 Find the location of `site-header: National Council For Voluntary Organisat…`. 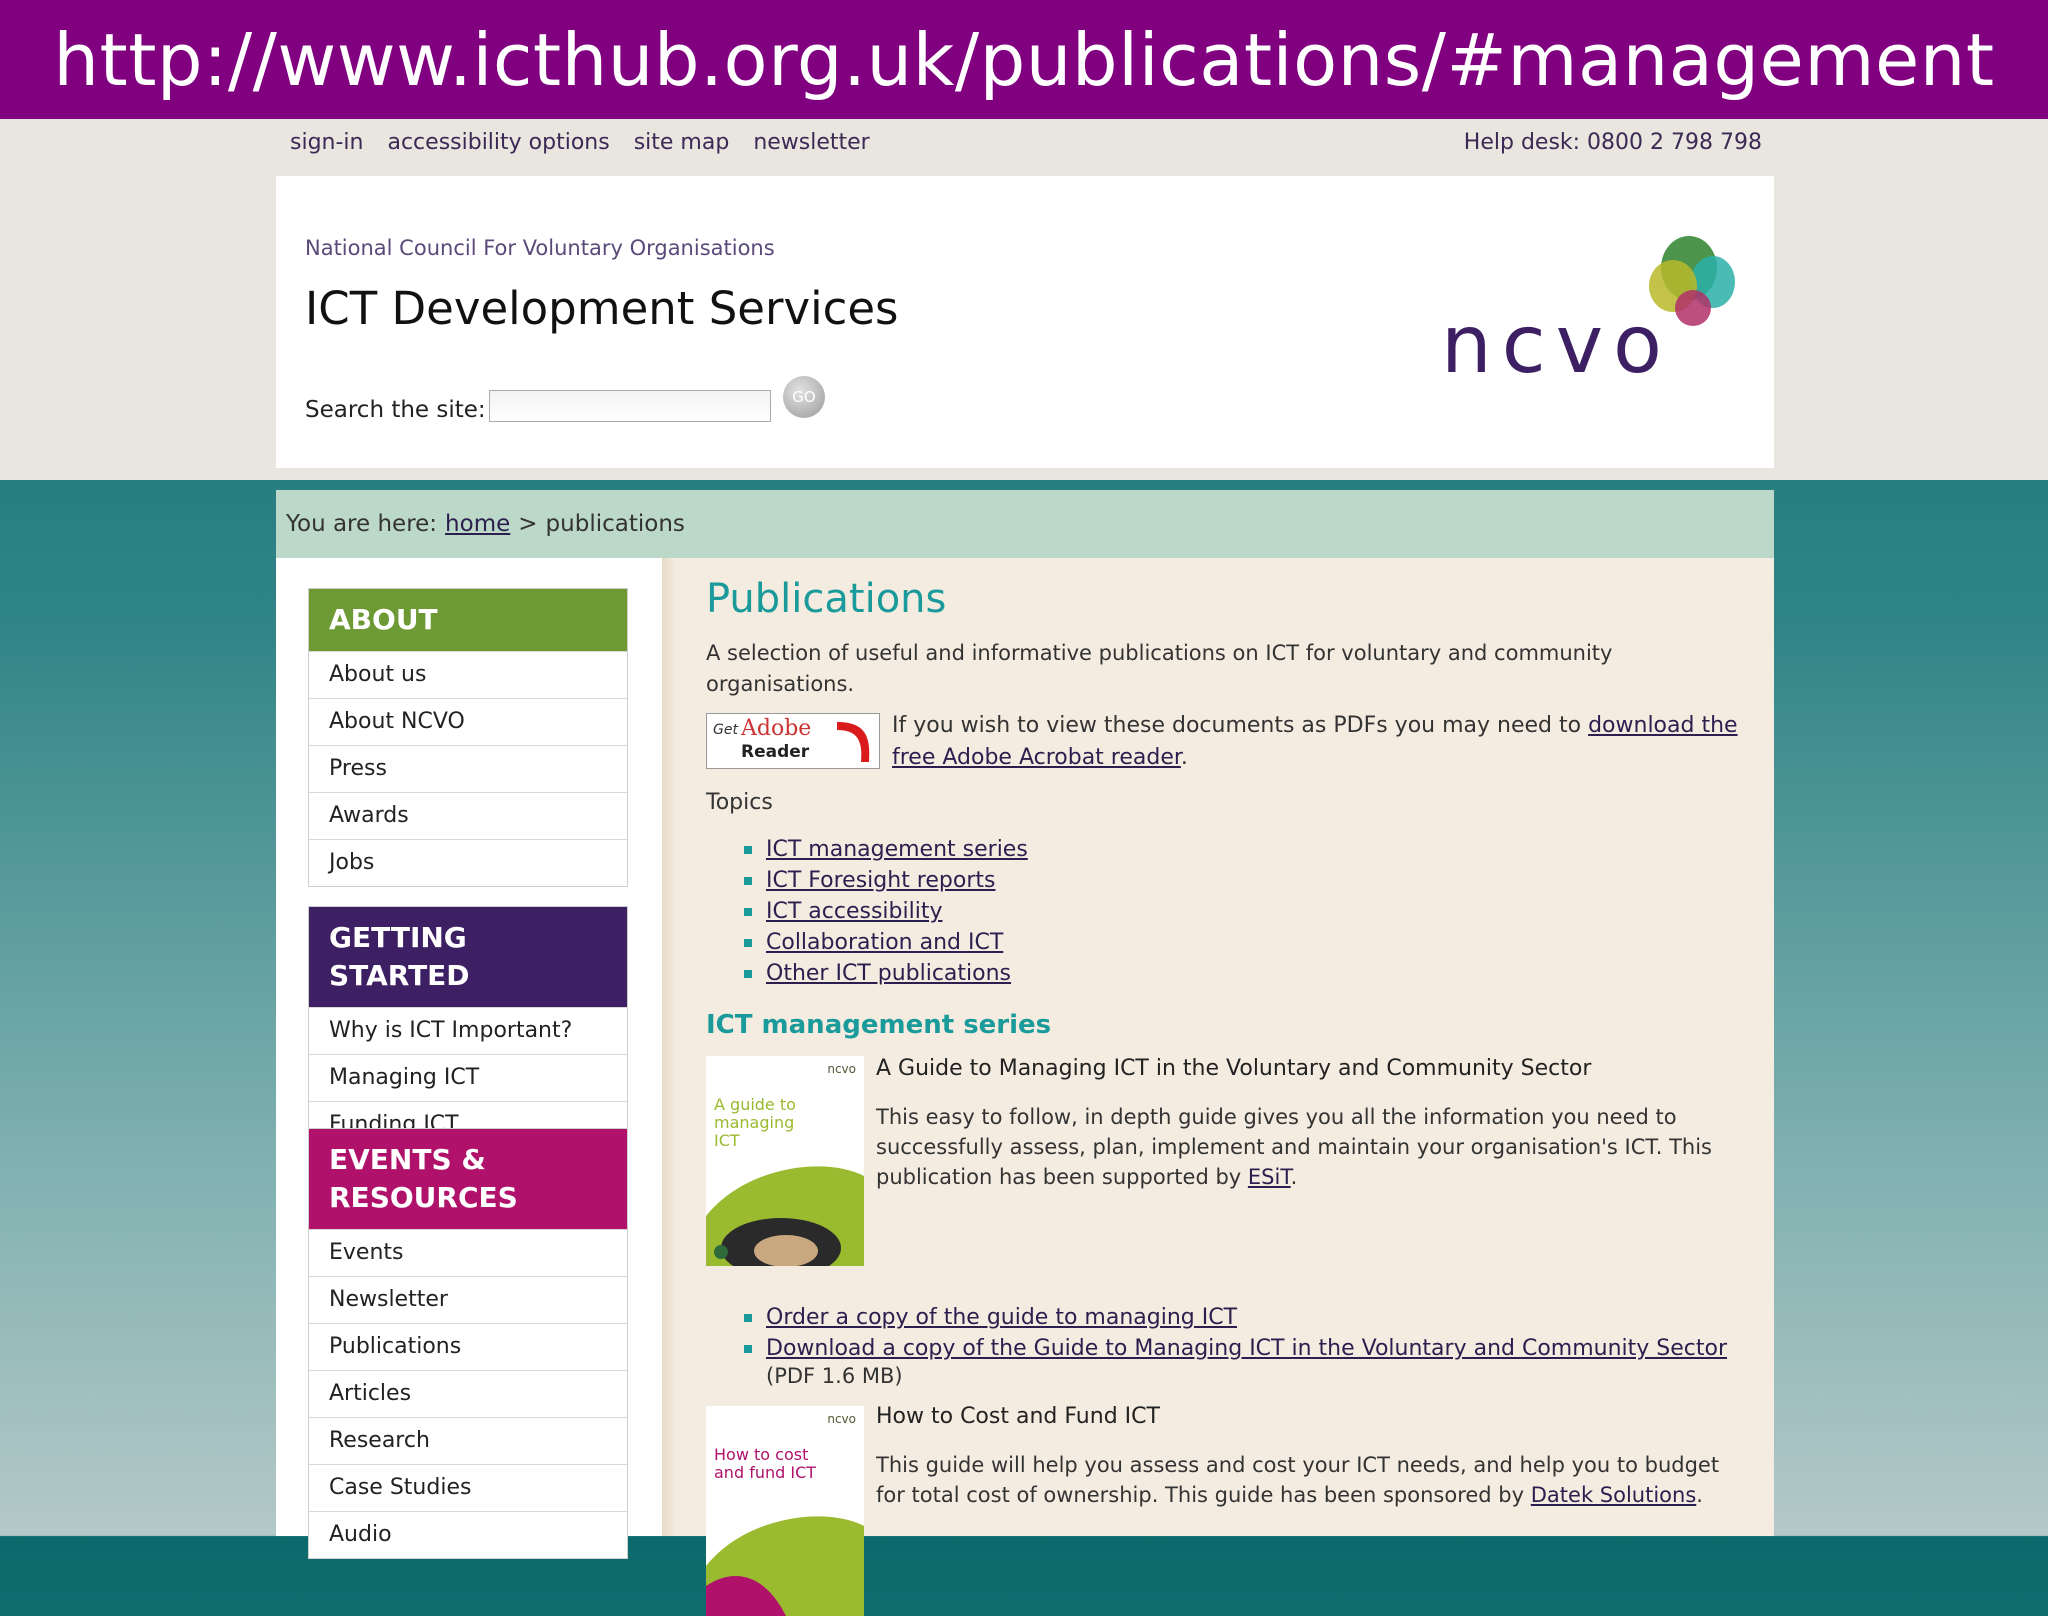

site-header: National Council For Voluntary Organisat… is located at coordinates (1025, 322).